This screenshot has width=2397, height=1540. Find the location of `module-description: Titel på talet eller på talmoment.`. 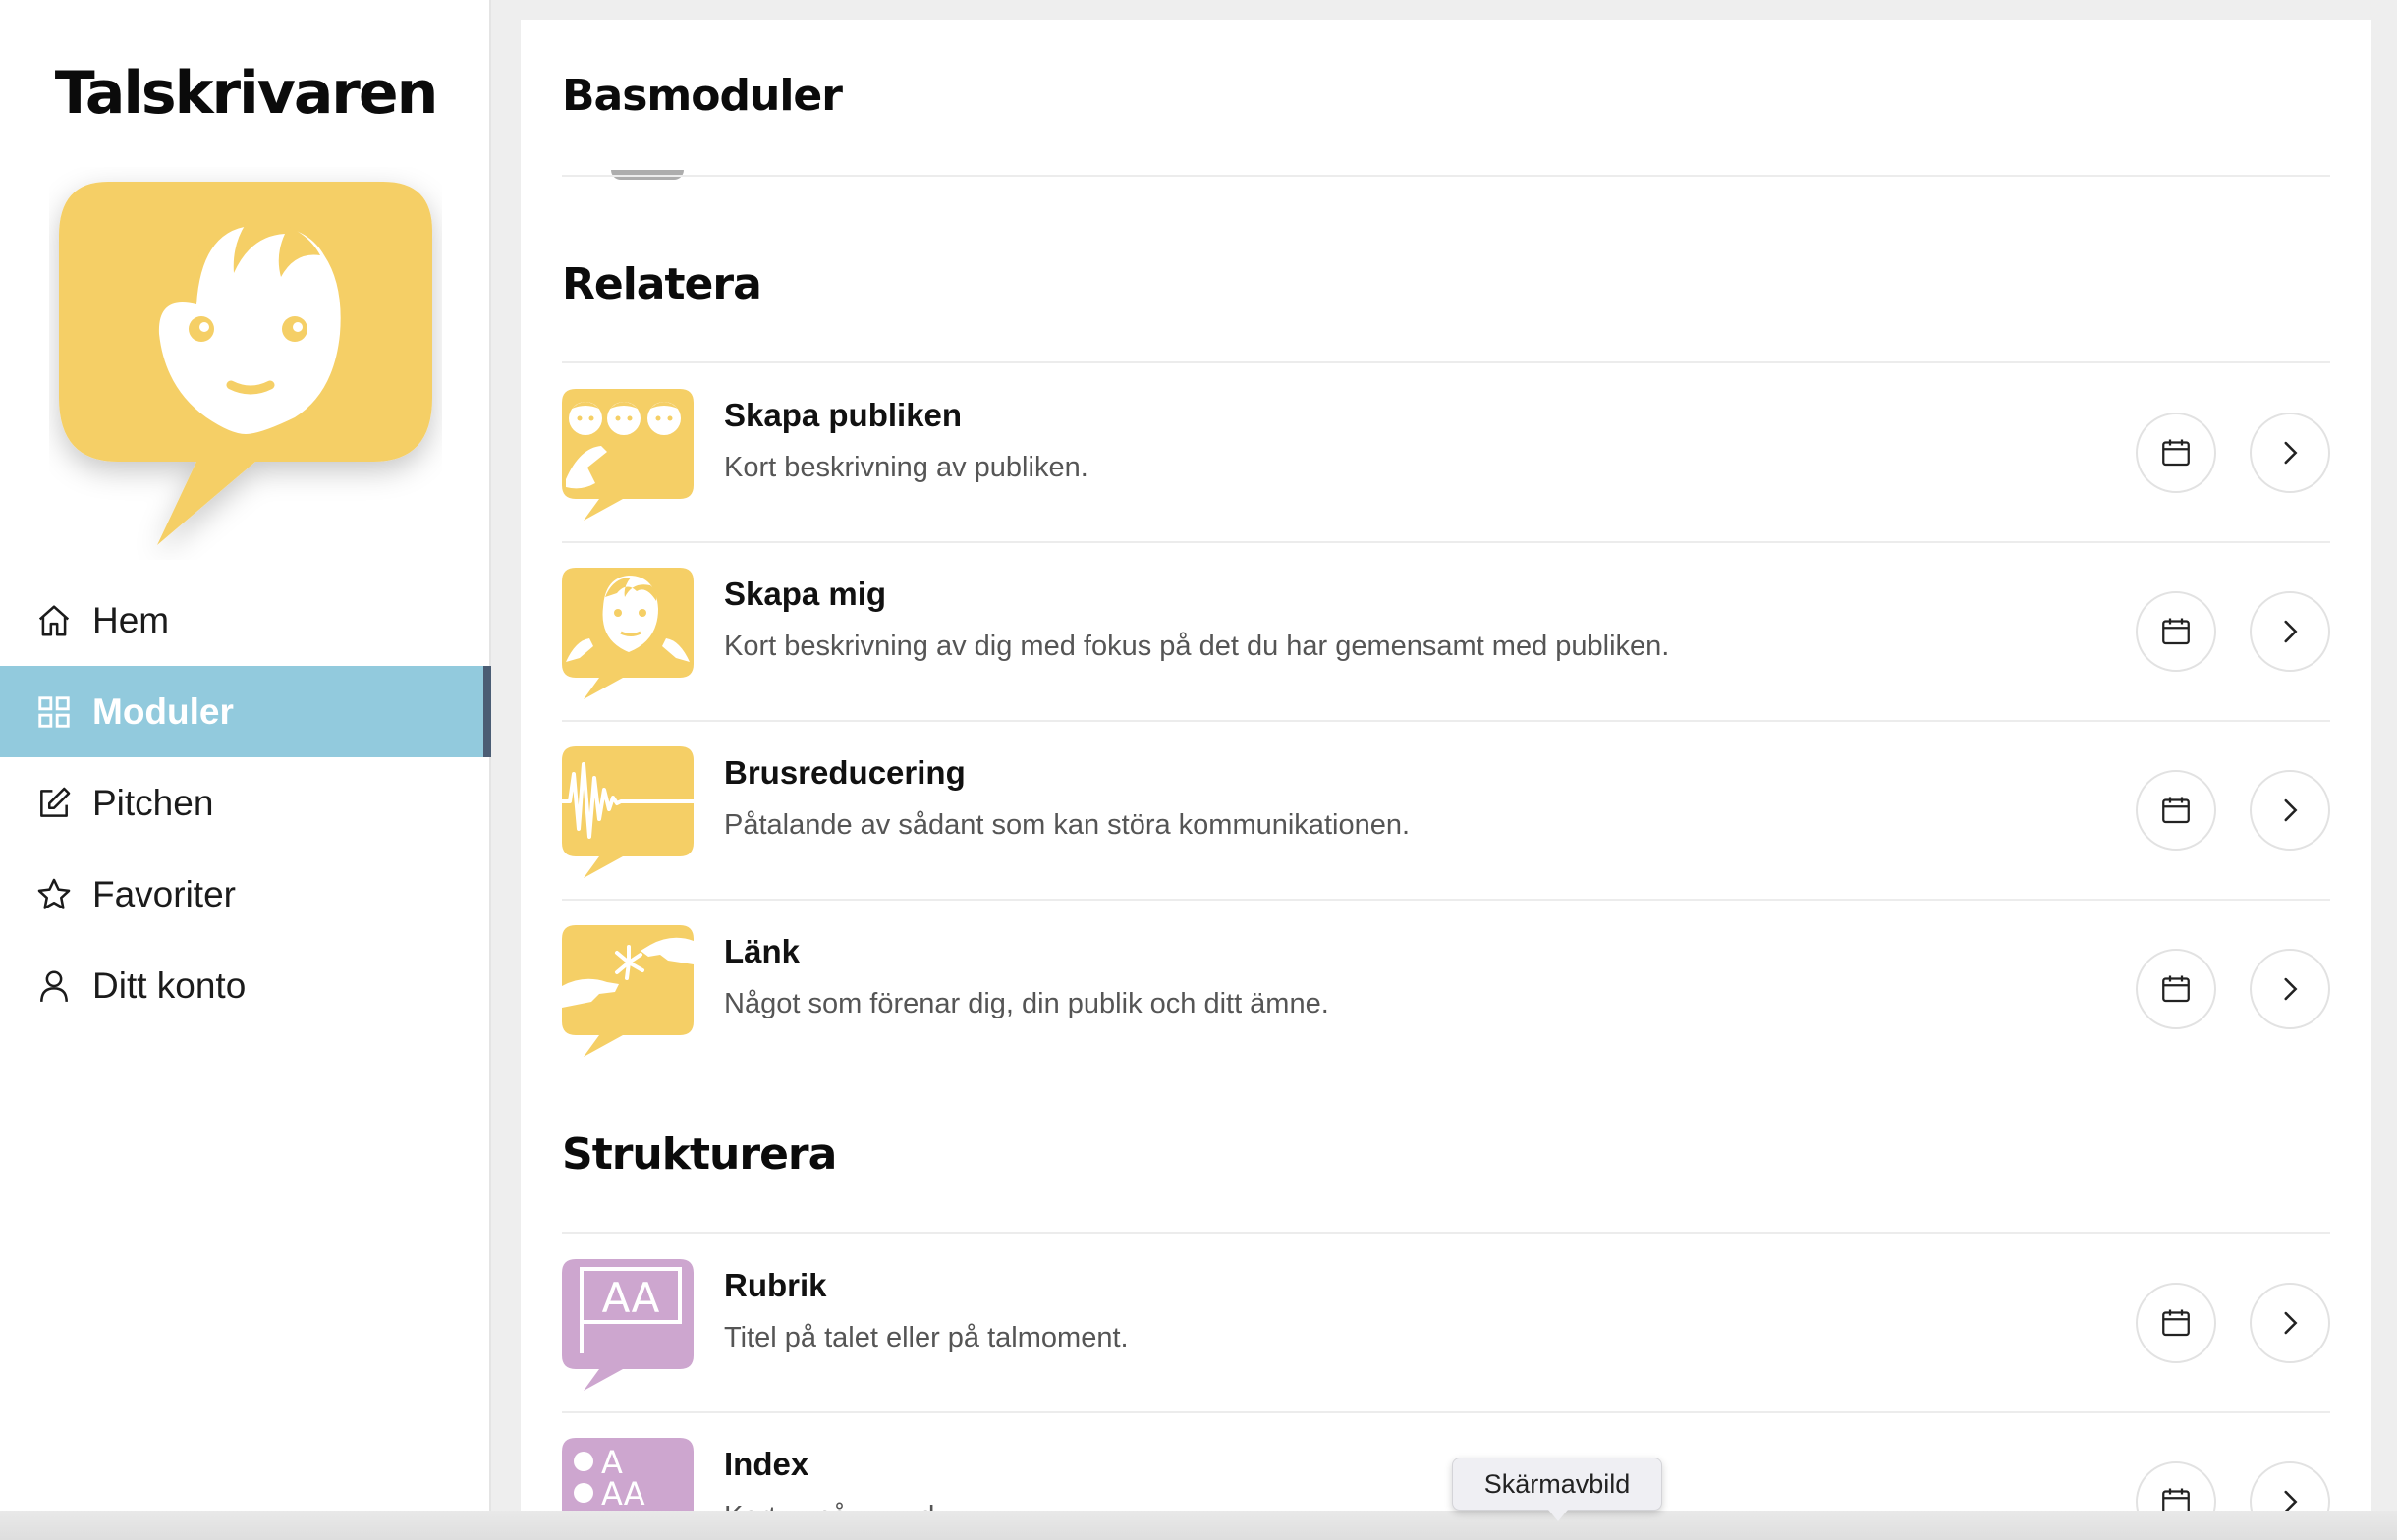

module-description: Titel på talet eller på talmoment. is located at coordinates (926, 1337).